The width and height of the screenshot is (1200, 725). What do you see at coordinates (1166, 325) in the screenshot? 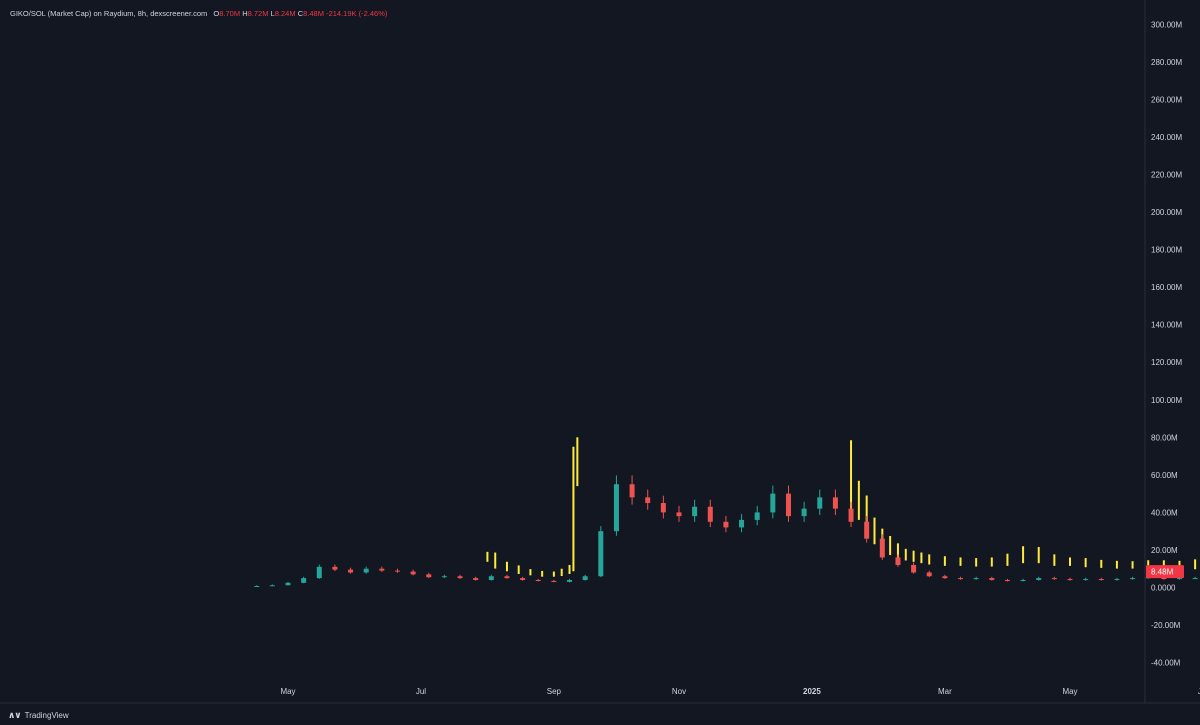
I see `y-tick-label: 140.00M` at bounding box center [1166, 325].